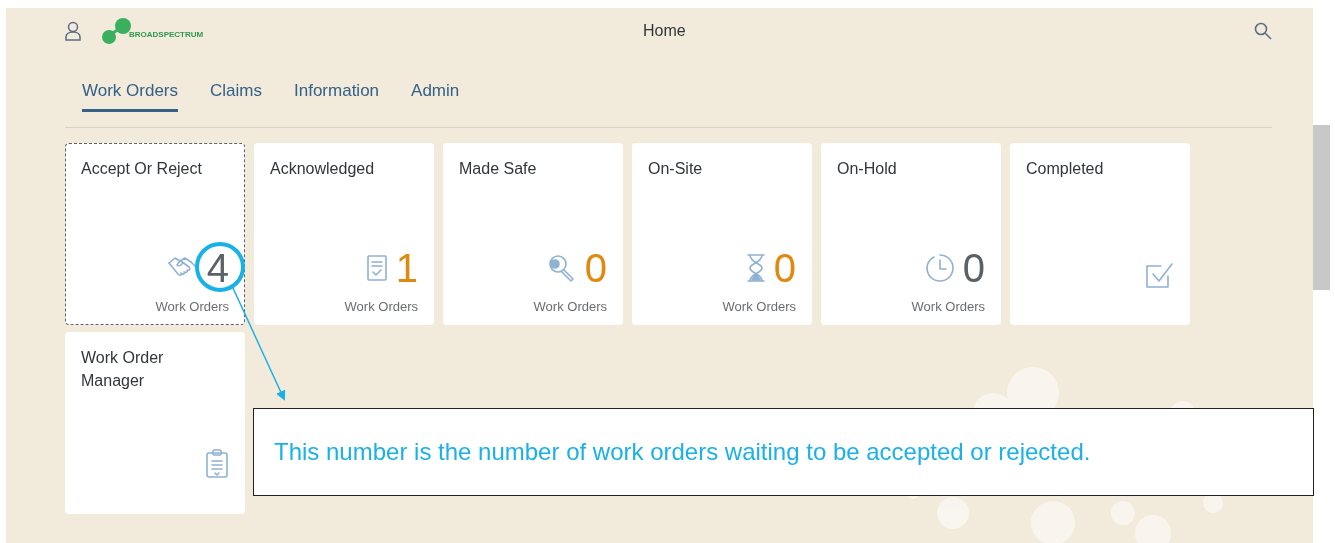  What do you see at coordinates (217, 268) in the screenshot?
I see `count: 4` at bounding box center [217, 268].